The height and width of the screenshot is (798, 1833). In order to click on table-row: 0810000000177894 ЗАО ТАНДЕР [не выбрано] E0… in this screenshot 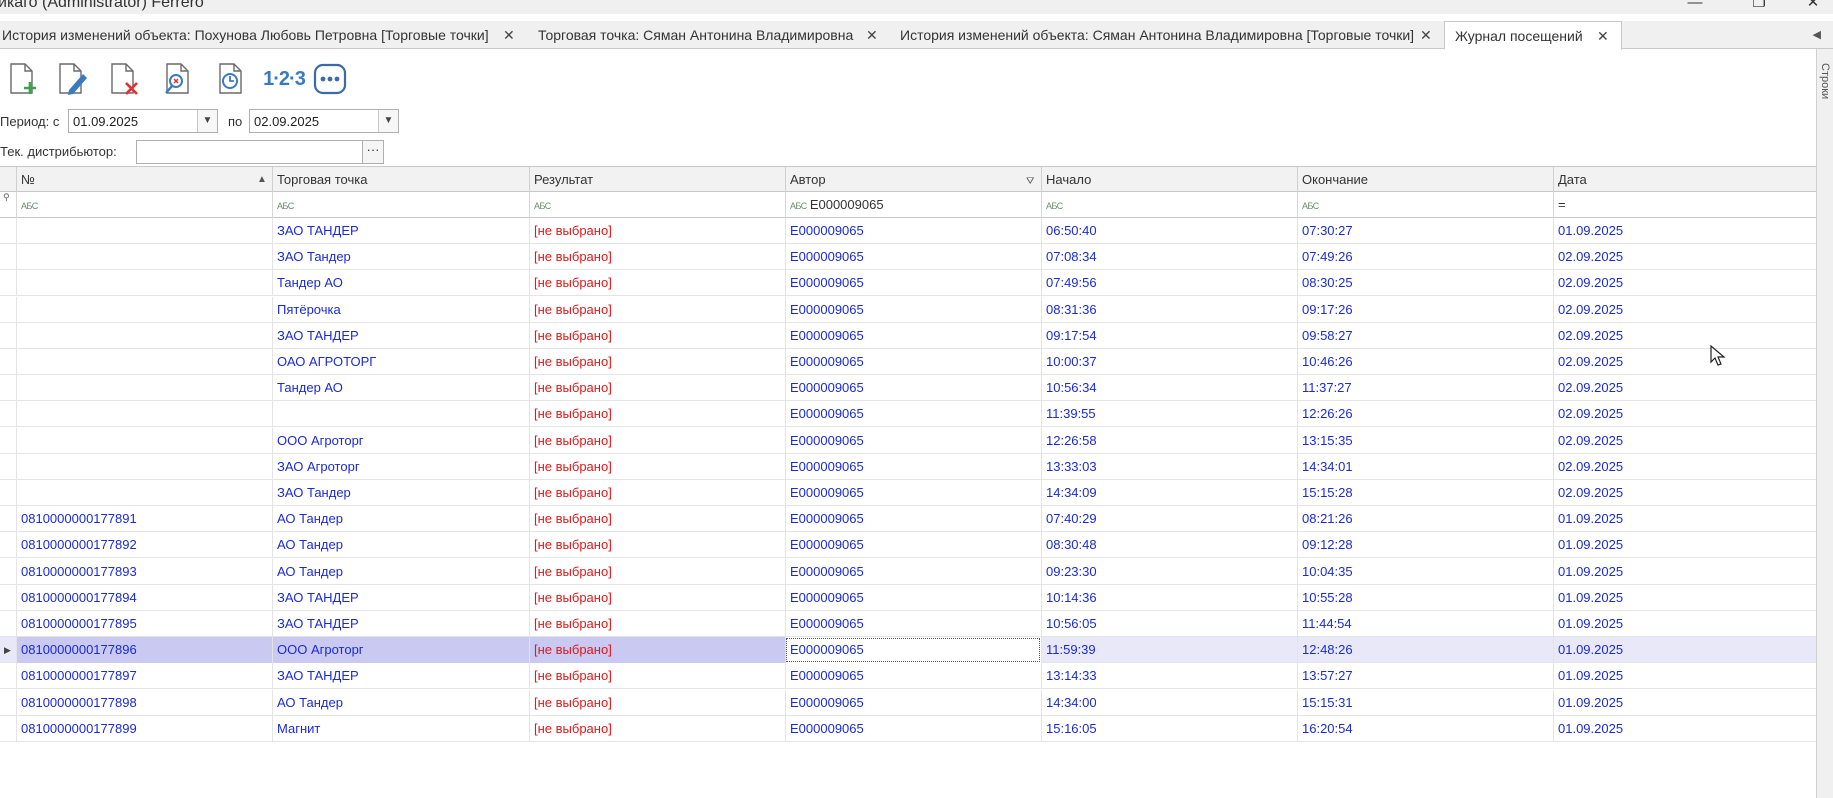, I will do `click(908, 597)`.